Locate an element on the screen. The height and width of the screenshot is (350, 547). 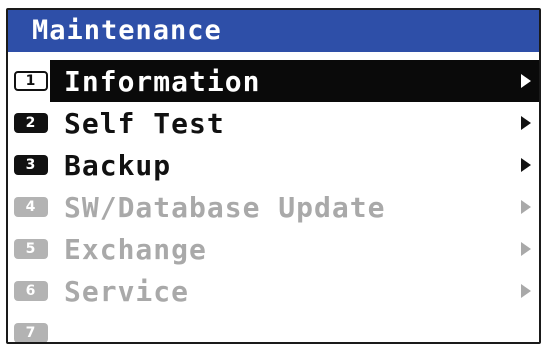
menu-item-label: SW/Database Update is located at coordinates (225, 207).